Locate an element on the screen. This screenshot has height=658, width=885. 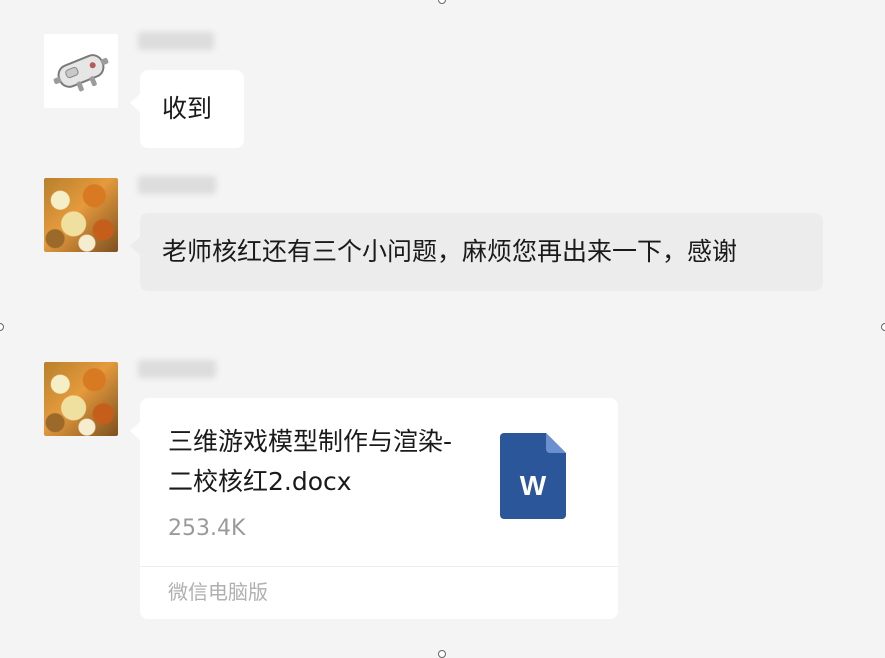
message-text: 收到 is located at coordinates (187, 108).